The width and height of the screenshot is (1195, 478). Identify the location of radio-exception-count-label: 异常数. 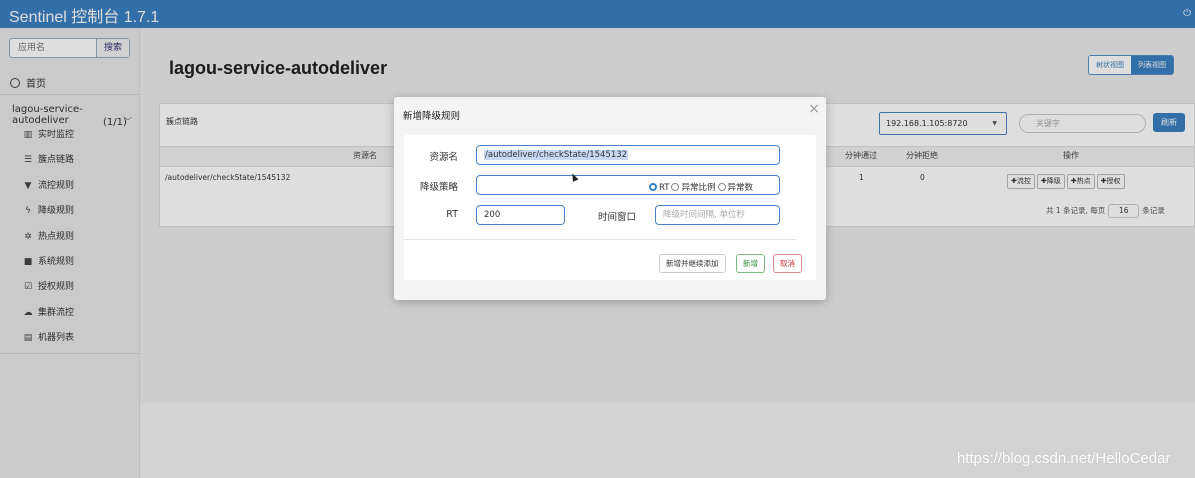
(740, 188).